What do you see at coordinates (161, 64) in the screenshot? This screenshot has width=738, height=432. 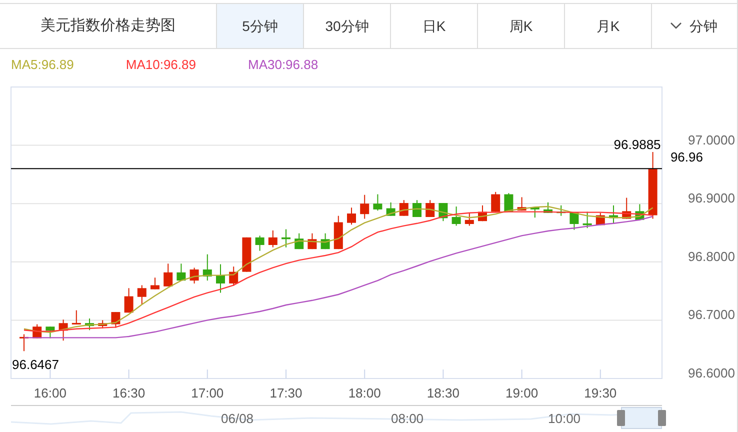 I see `moving-average-legend: MA10:96.89` at bounding box center [161, 64].